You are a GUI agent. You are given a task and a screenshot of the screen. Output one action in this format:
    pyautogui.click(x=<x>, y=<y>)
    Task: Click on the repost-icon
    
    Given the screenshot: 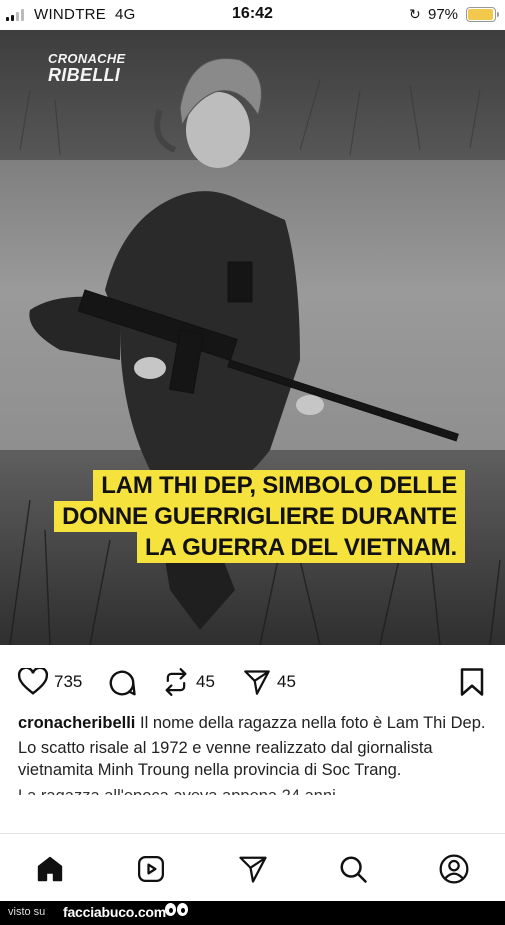 What is the action you would take?
    pyautogui.click(x=176, y=682)
    